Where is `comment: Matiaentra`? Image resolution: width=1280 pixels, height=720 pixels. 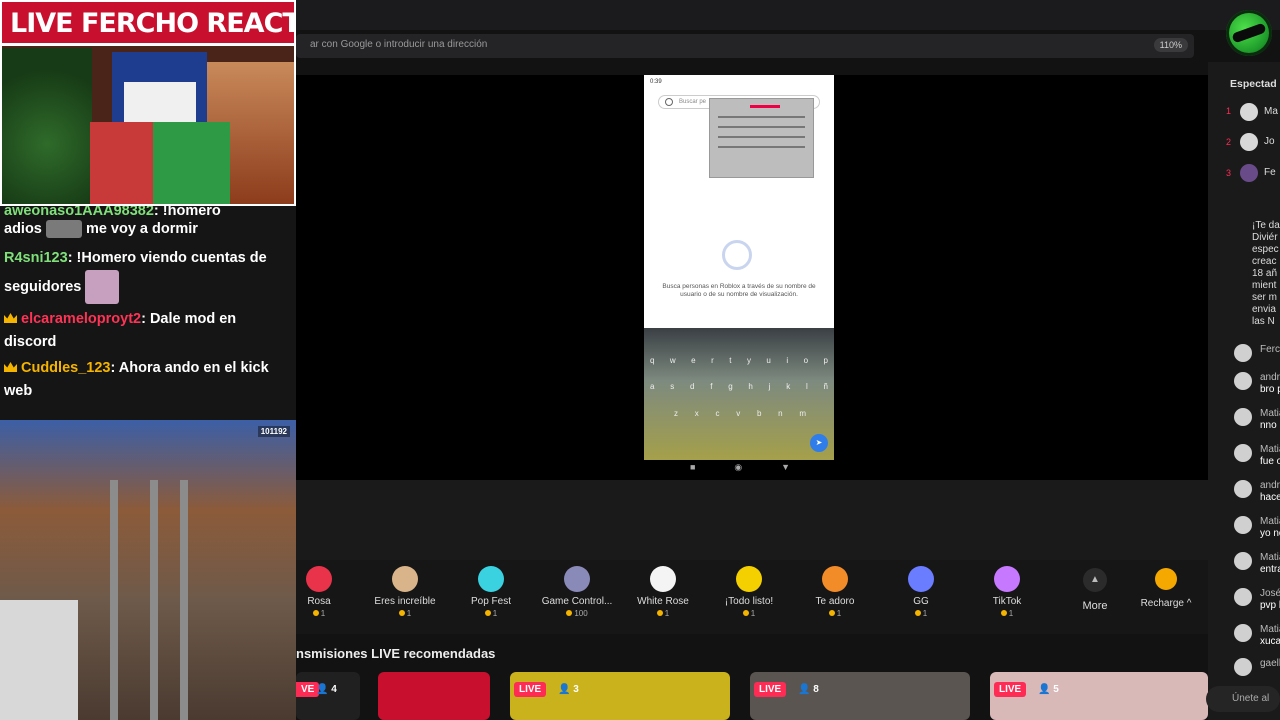 comment: Matiaentra is located at coordinates (1257, 567).